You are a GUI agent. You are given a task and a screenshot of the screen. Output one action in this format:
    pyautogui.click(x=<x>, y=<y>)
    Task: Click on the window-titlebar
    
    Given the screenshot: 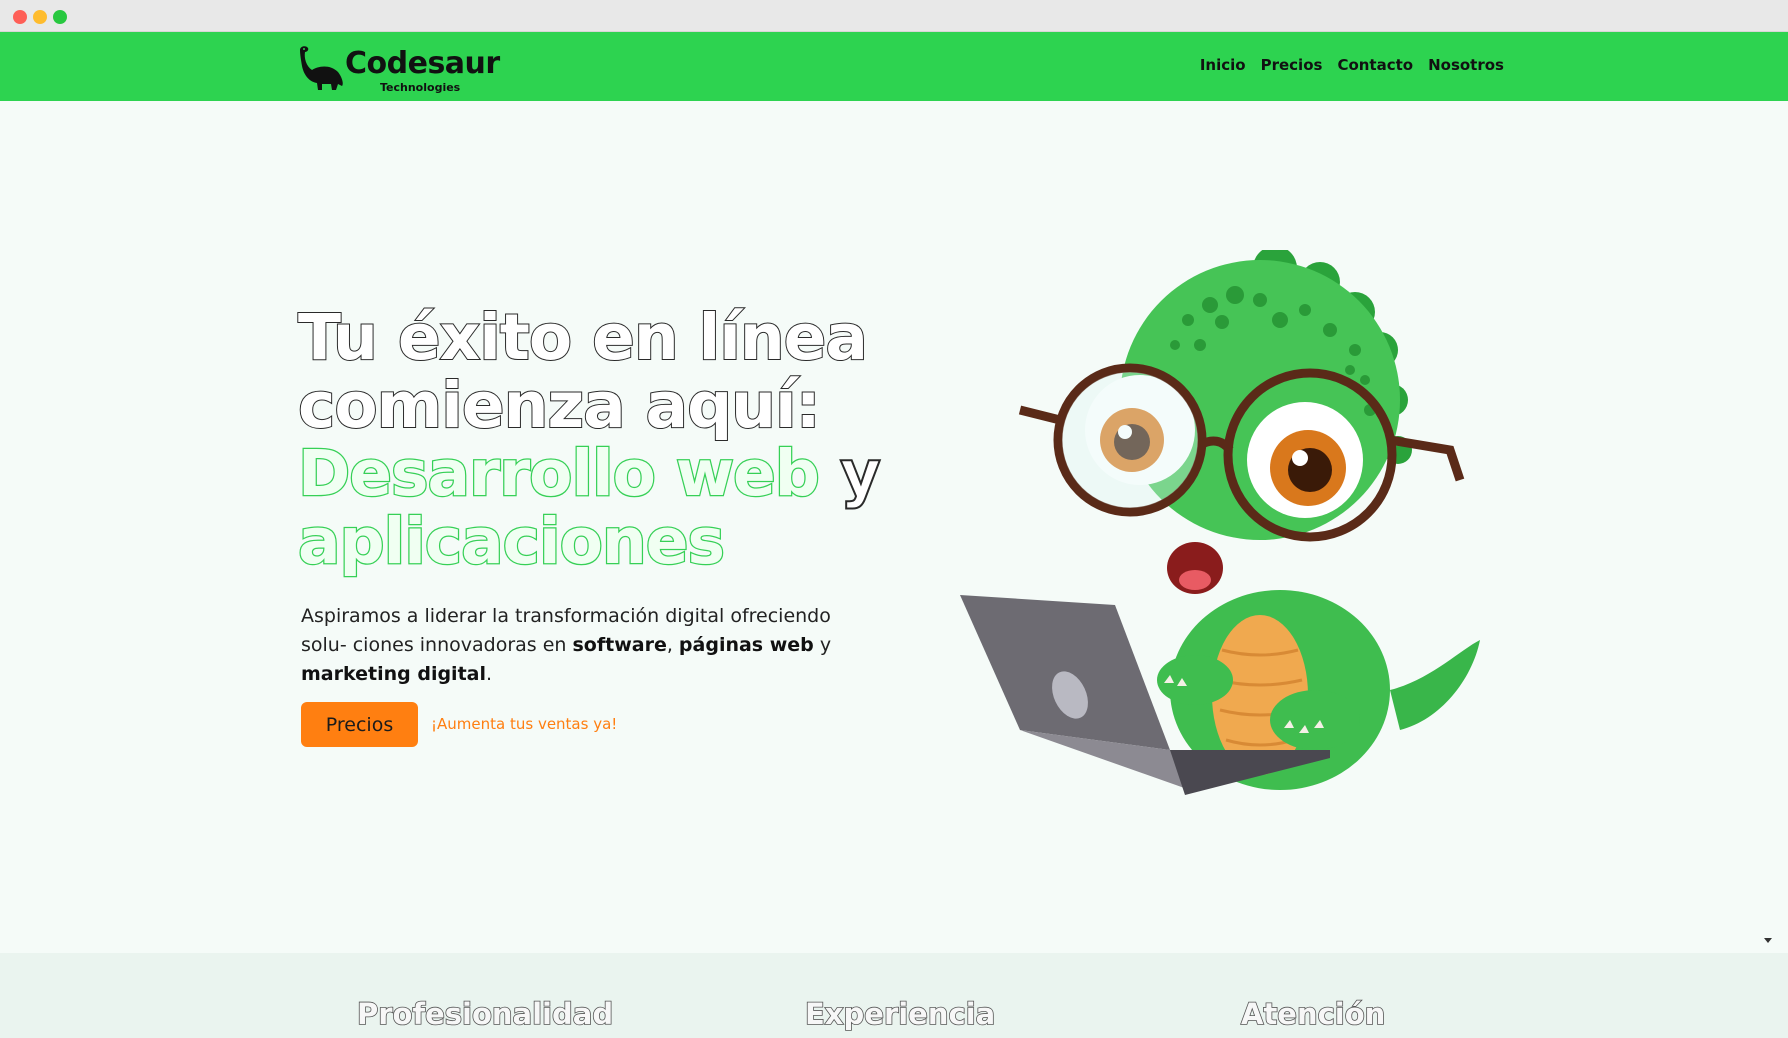 What is the action you would take?
    pyautogui.click(x=894, y=16)
    